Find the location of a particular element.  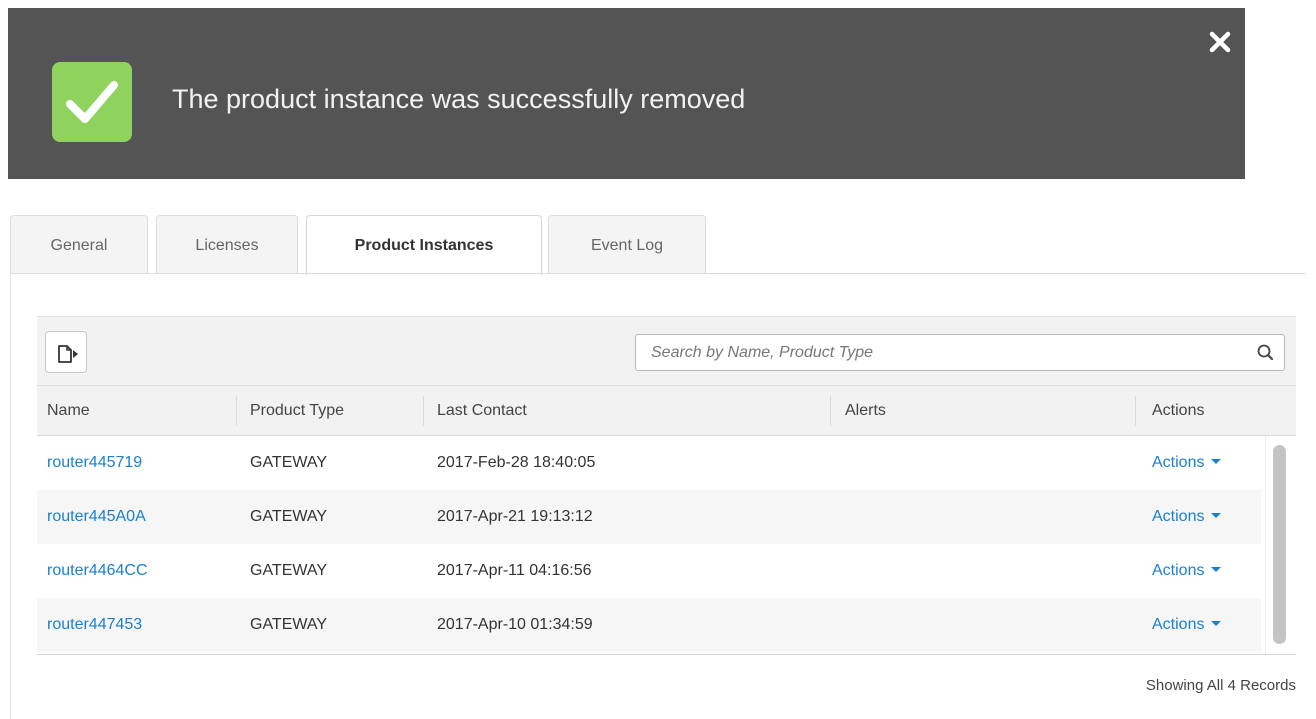

instance-name-link: router445A0A is located at coordinates (96, 517).